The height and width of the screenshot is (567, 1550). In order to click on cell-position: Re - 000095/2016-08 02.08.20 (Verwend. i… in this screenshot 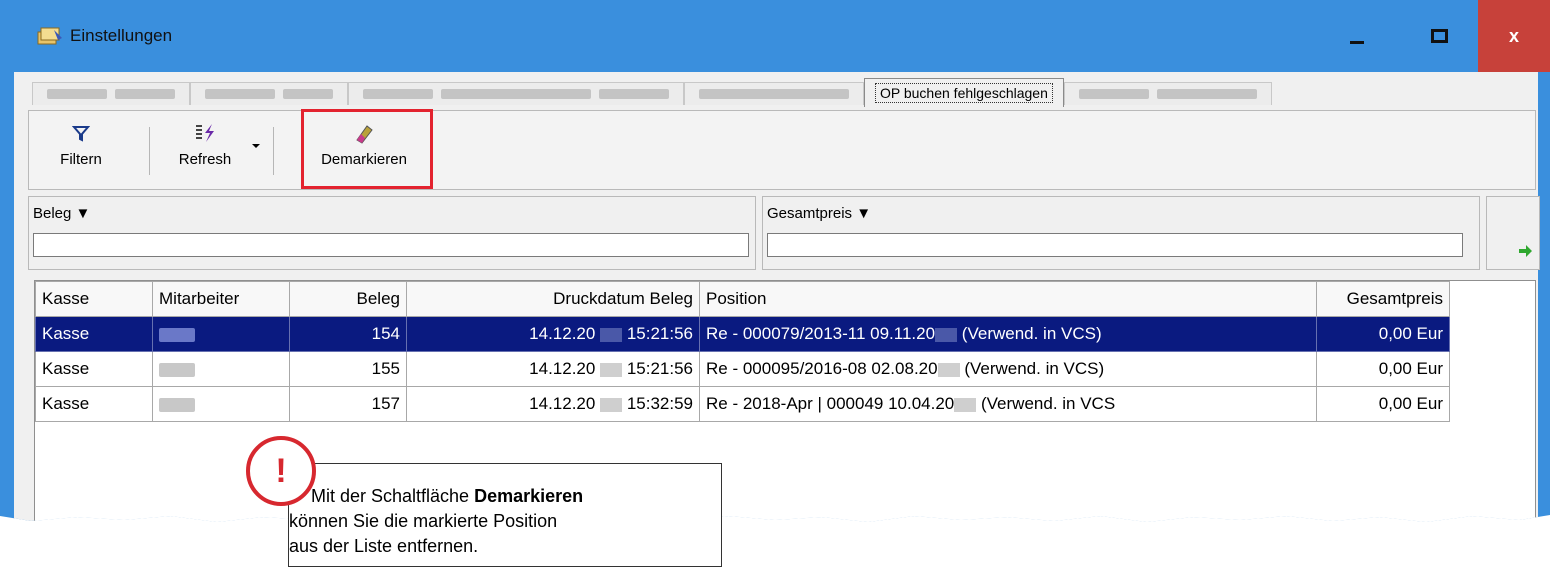, I will do `click(1008, 369)`.